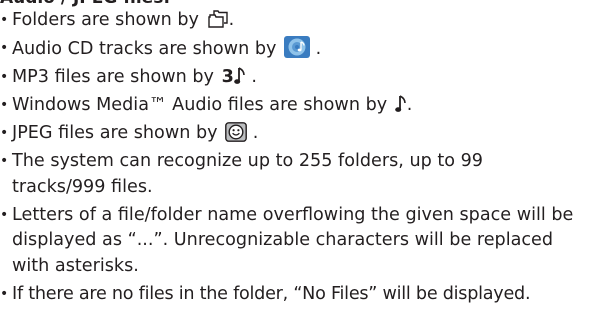  What do you see at coordinates (227, 77) in the screenshot?
I see `mp3-icon-digit: 3` at bounding box center [227, 77].